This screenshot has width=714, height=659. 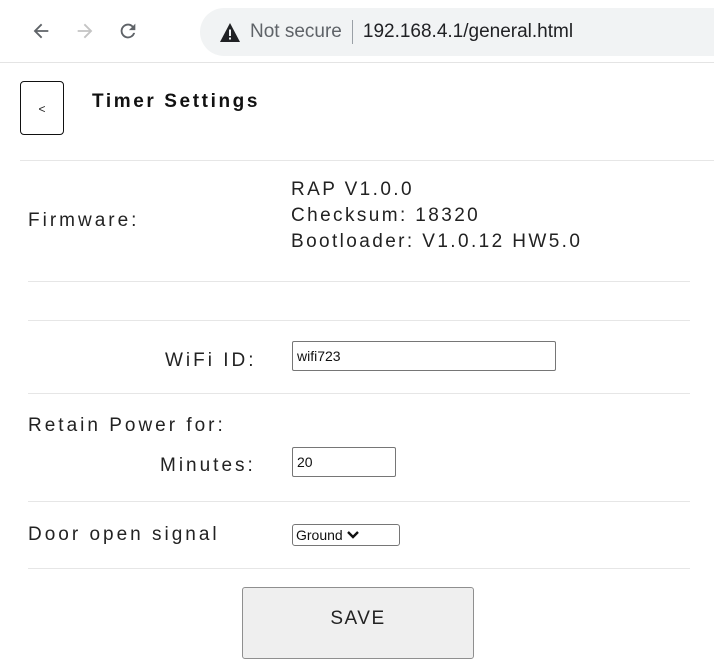 What do you see at coordinates (42, 108) in the screenshot?
I see `back-button: <` at bounding box center [42, 108].